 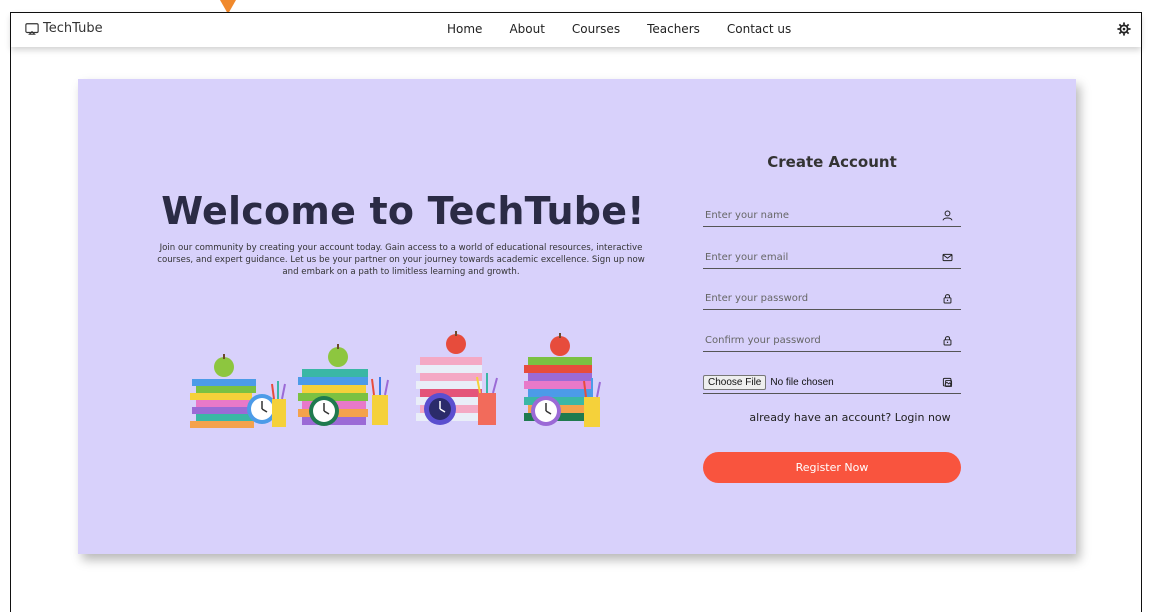 I want to click on image-upload-icon, so click(x=947, y=382).